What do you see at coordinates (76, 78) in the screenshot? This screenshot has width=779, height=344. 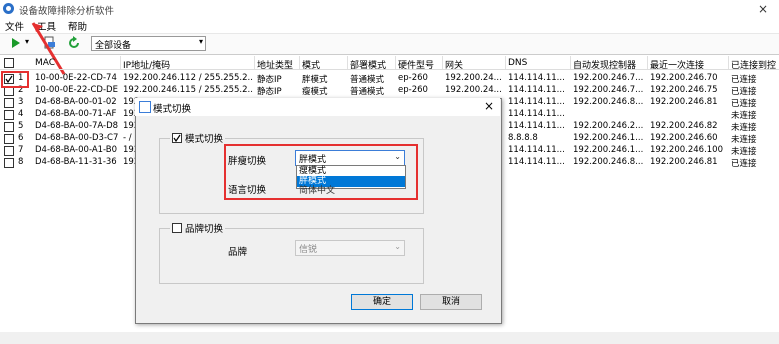 I see `cell-mac: 10-00-0E-22-CD-74` at bounding box center [76, 78].